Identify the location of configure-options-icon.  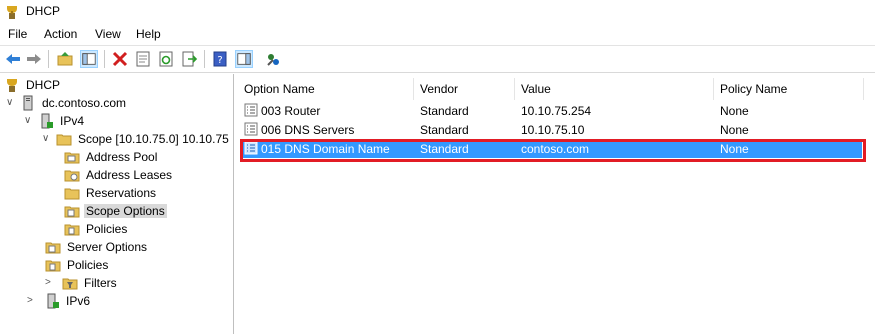
(273, 59).